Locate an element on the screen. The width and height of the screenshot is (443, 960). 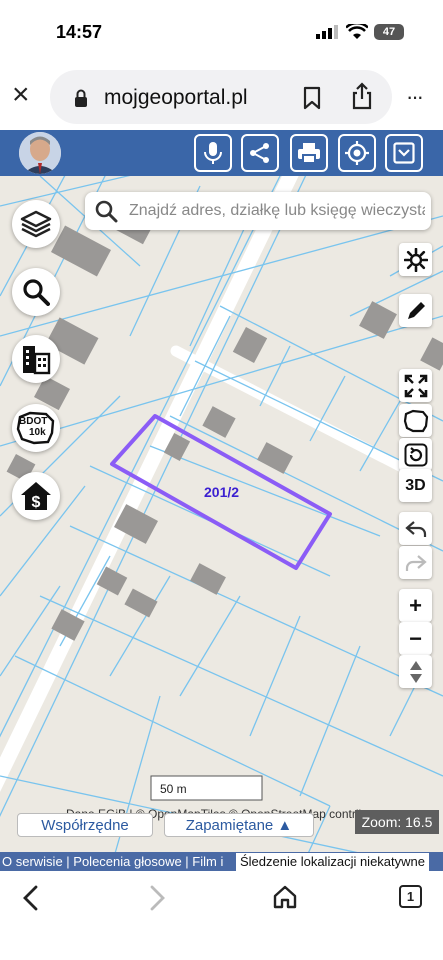
redo-button is located at coordinates (415, 562).